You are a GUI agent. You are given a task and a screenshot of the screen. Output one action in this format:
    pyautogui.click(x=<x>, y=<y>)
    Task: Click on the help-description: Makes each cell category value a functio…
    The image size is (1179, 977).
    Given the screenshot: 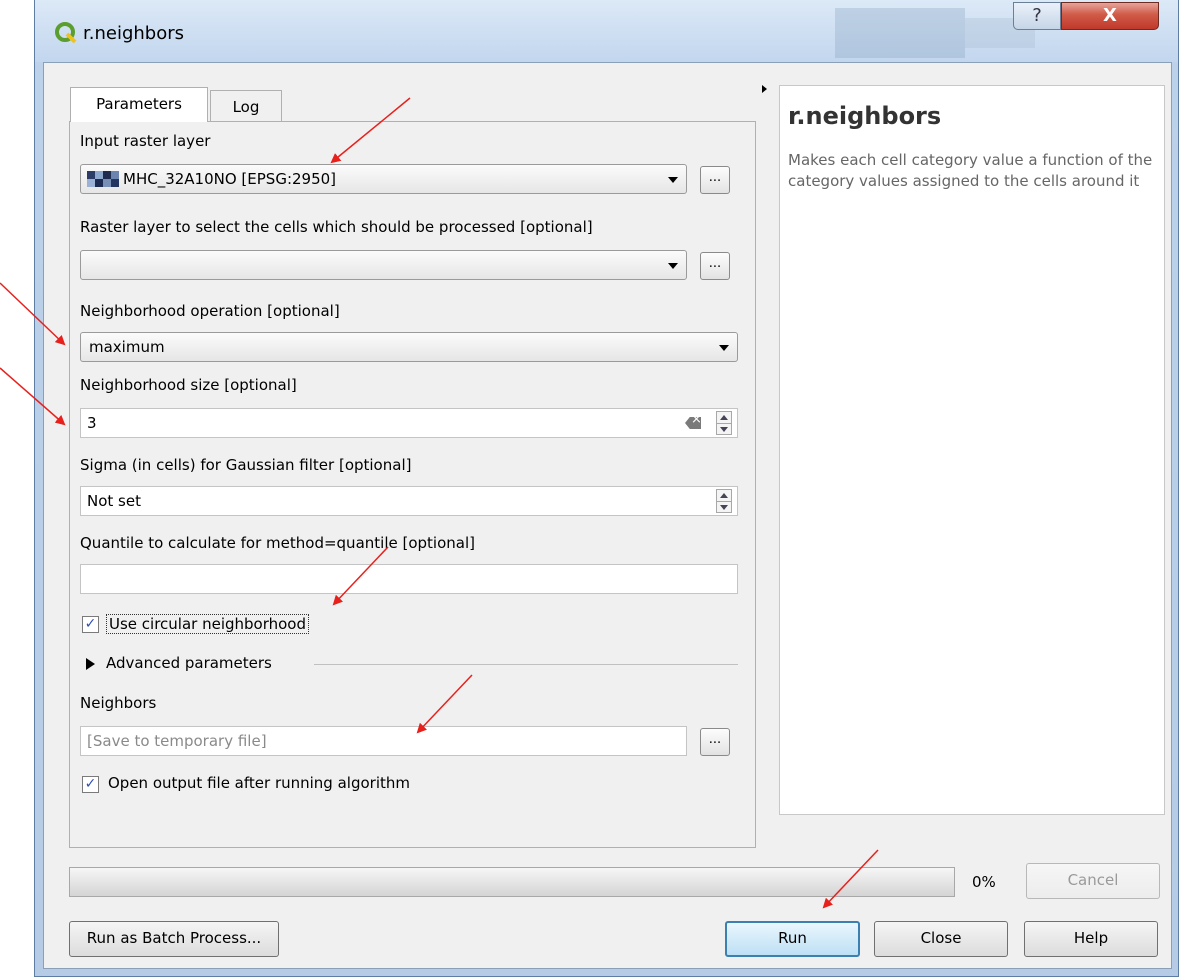 What is the action you would take?
    pyautogui.click(x=970, y=170)
    